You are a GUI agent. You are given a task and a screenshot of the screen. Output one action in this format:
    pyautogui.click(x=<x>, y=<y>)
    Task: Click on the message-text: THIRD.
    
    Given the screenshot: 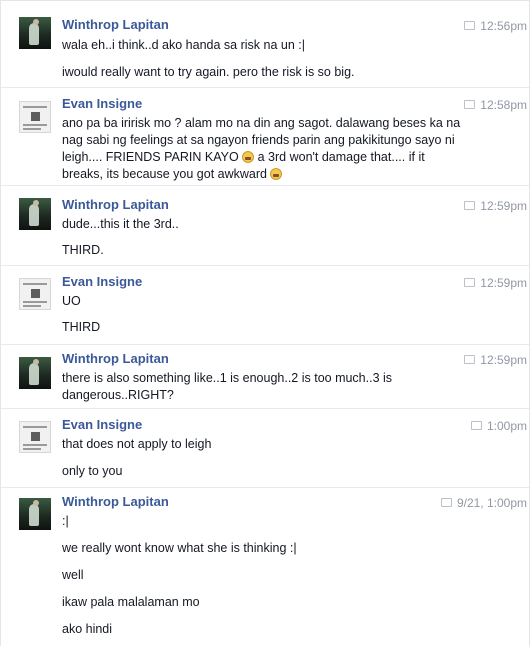 What is the action you would take?
    pyautogui.click(x=83, y=250)
    